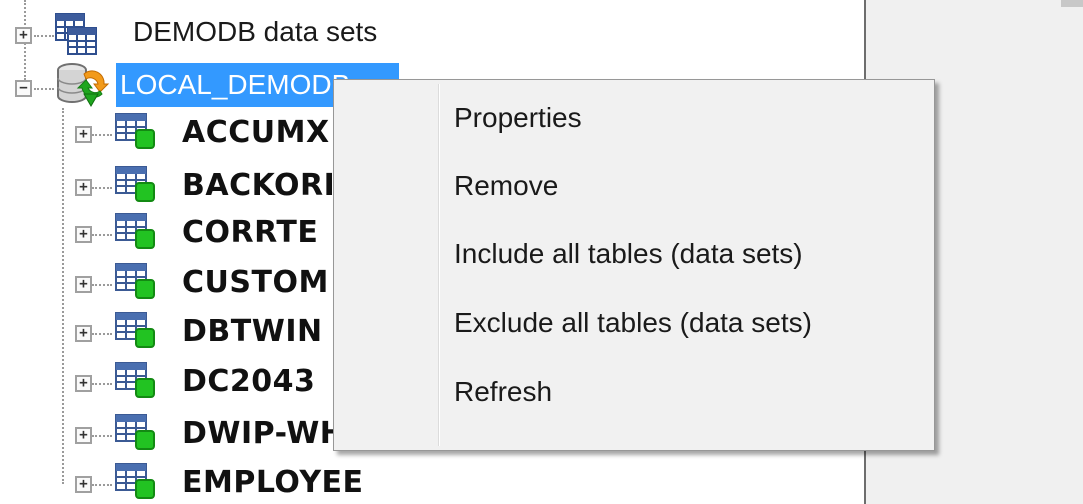  What do you see at coordinates (255, 282) in the screenshot?
I see `tree-node-label: CUSTOM` at bounding box center [255, 282].